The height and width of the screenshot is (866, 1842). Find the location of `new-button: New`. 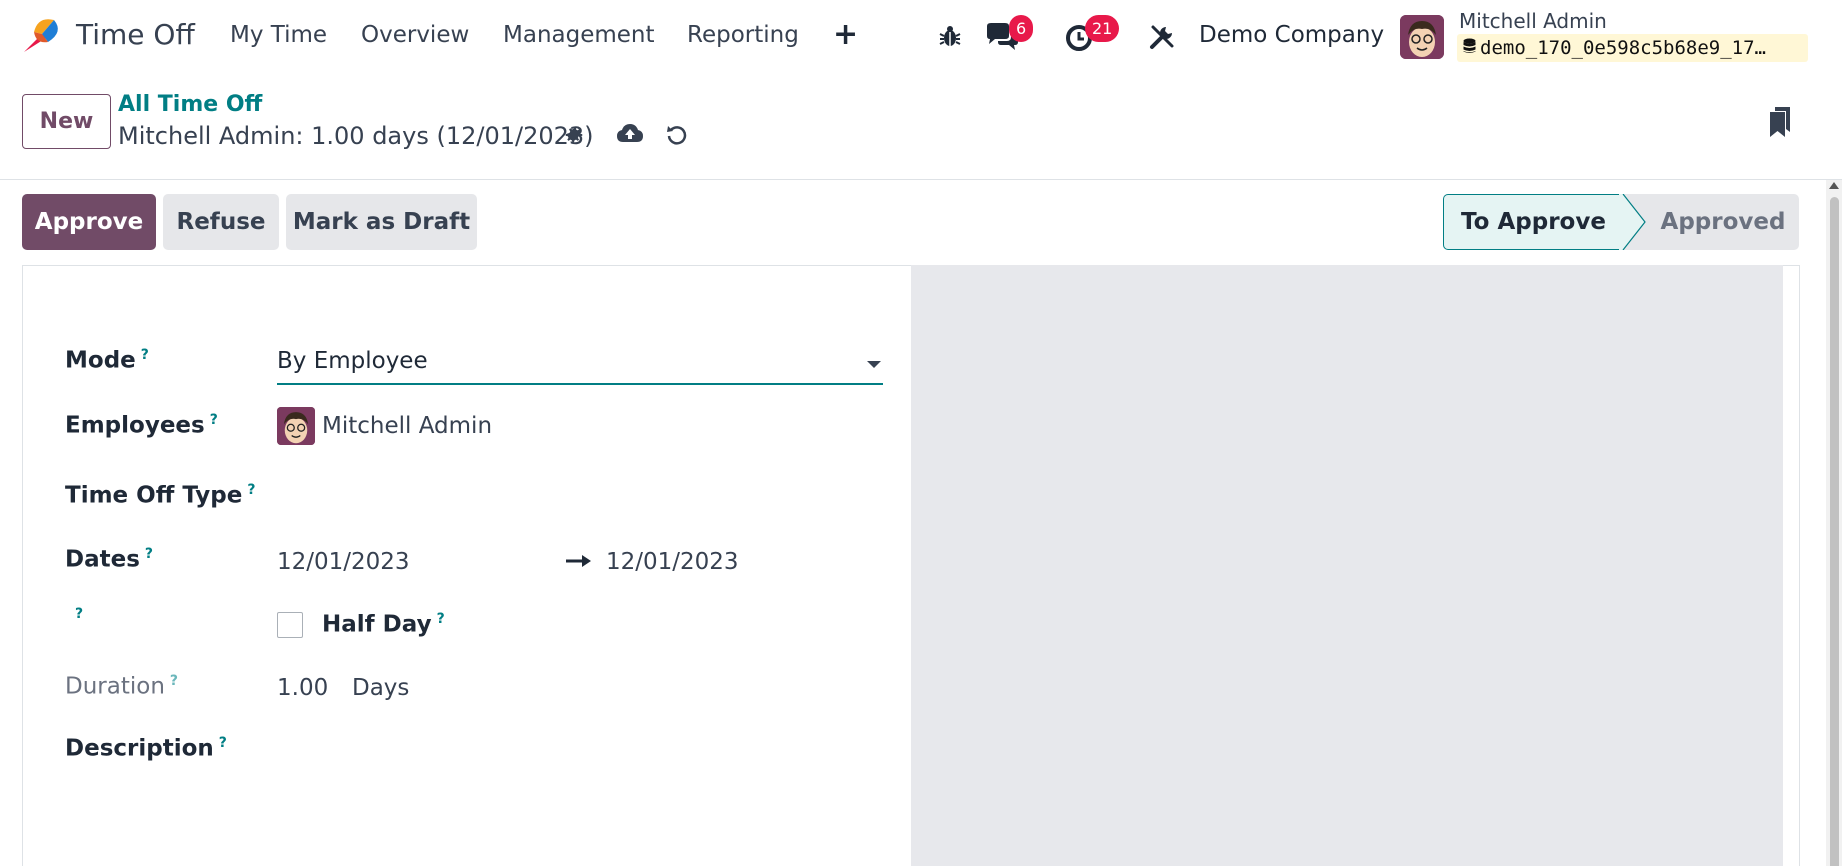

new-button: New is located at coordinates (66, 121).